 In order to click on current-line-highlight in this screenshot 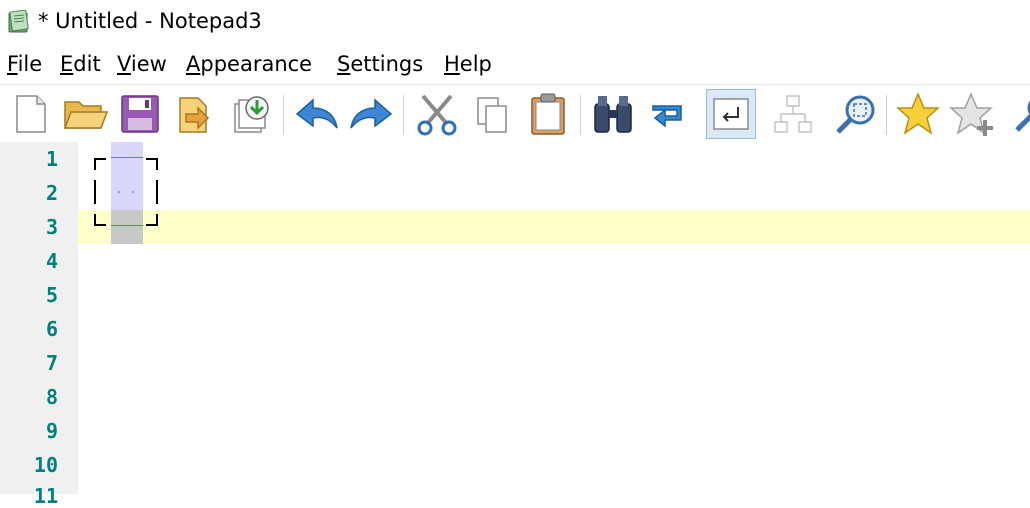, I will do `click(554, 227)`.